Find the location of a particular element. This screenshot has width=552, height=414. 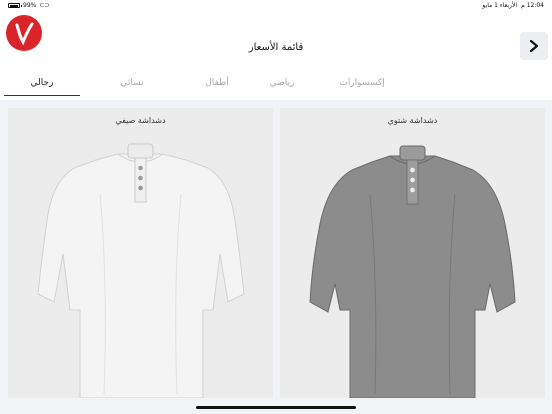

battery-level: 99% is located at coordinates (30, 5).